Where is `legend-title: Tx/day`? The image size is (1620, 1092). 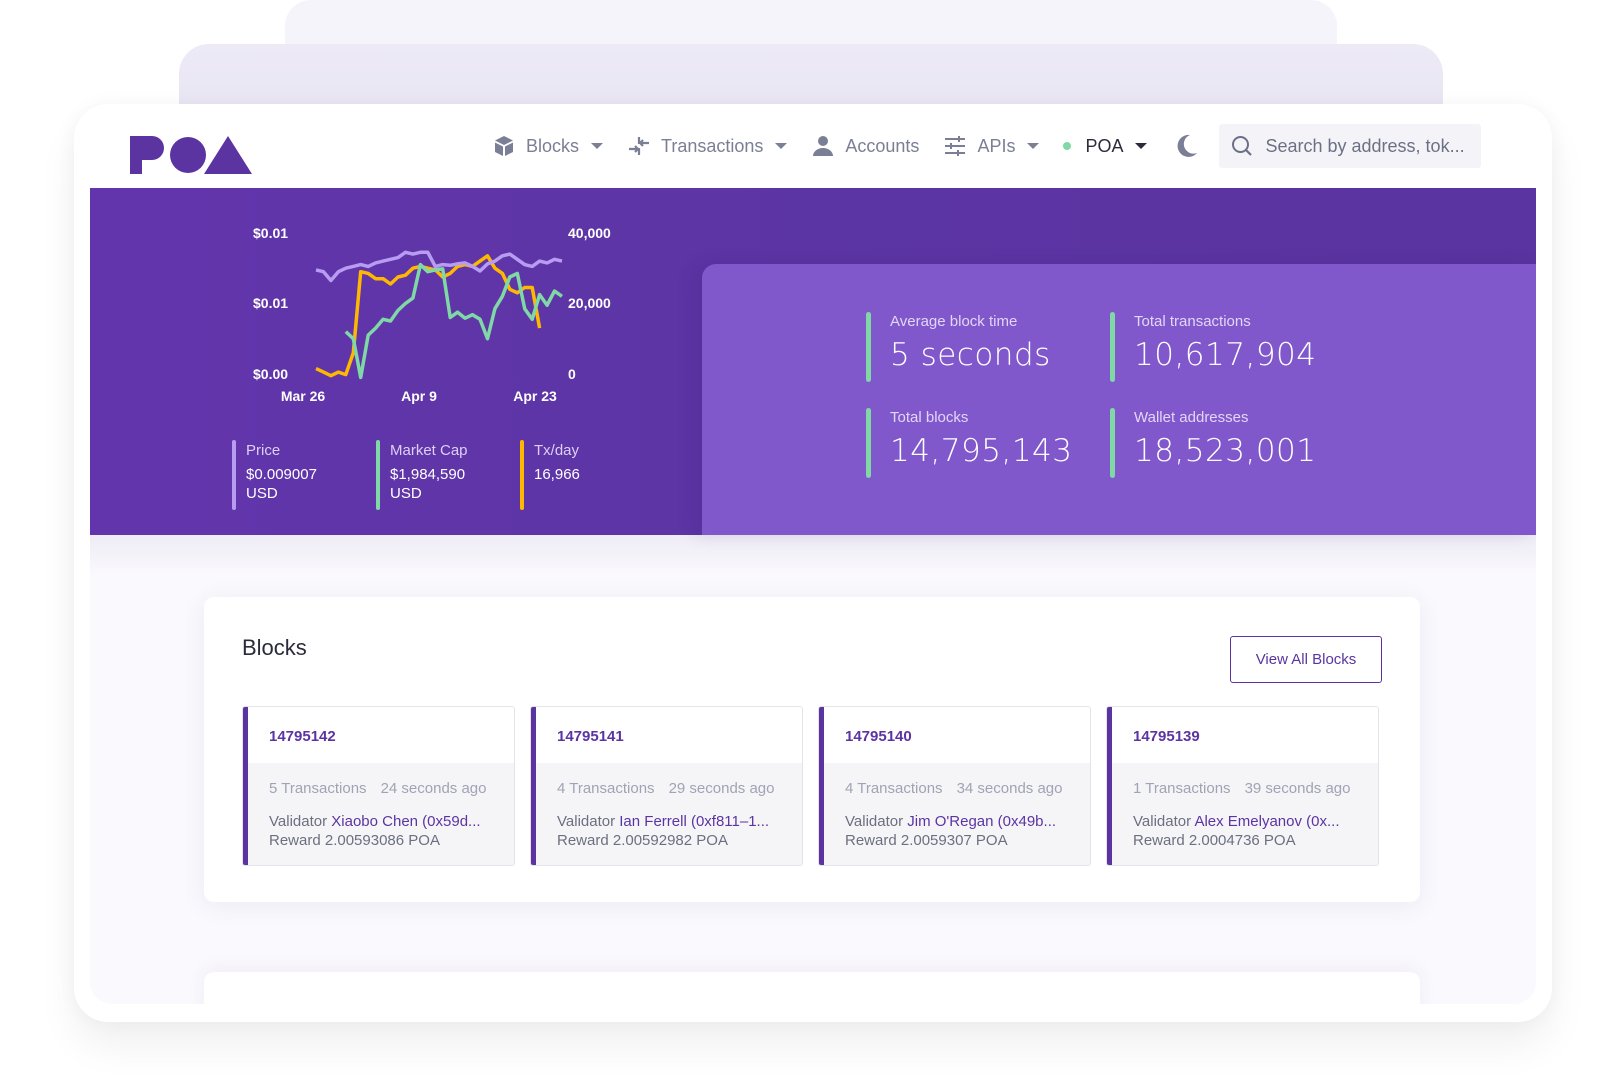 legend-title: Tx/day is located at coordinates (557, 450).